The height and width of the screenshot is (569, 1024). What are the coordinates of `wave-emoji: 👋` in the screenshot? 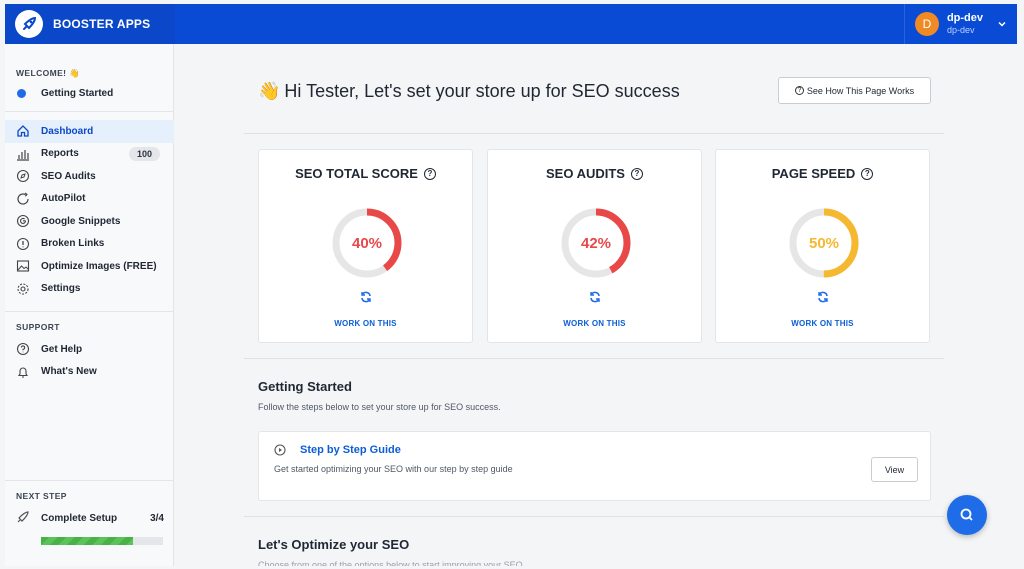 It's located at (269, 91).